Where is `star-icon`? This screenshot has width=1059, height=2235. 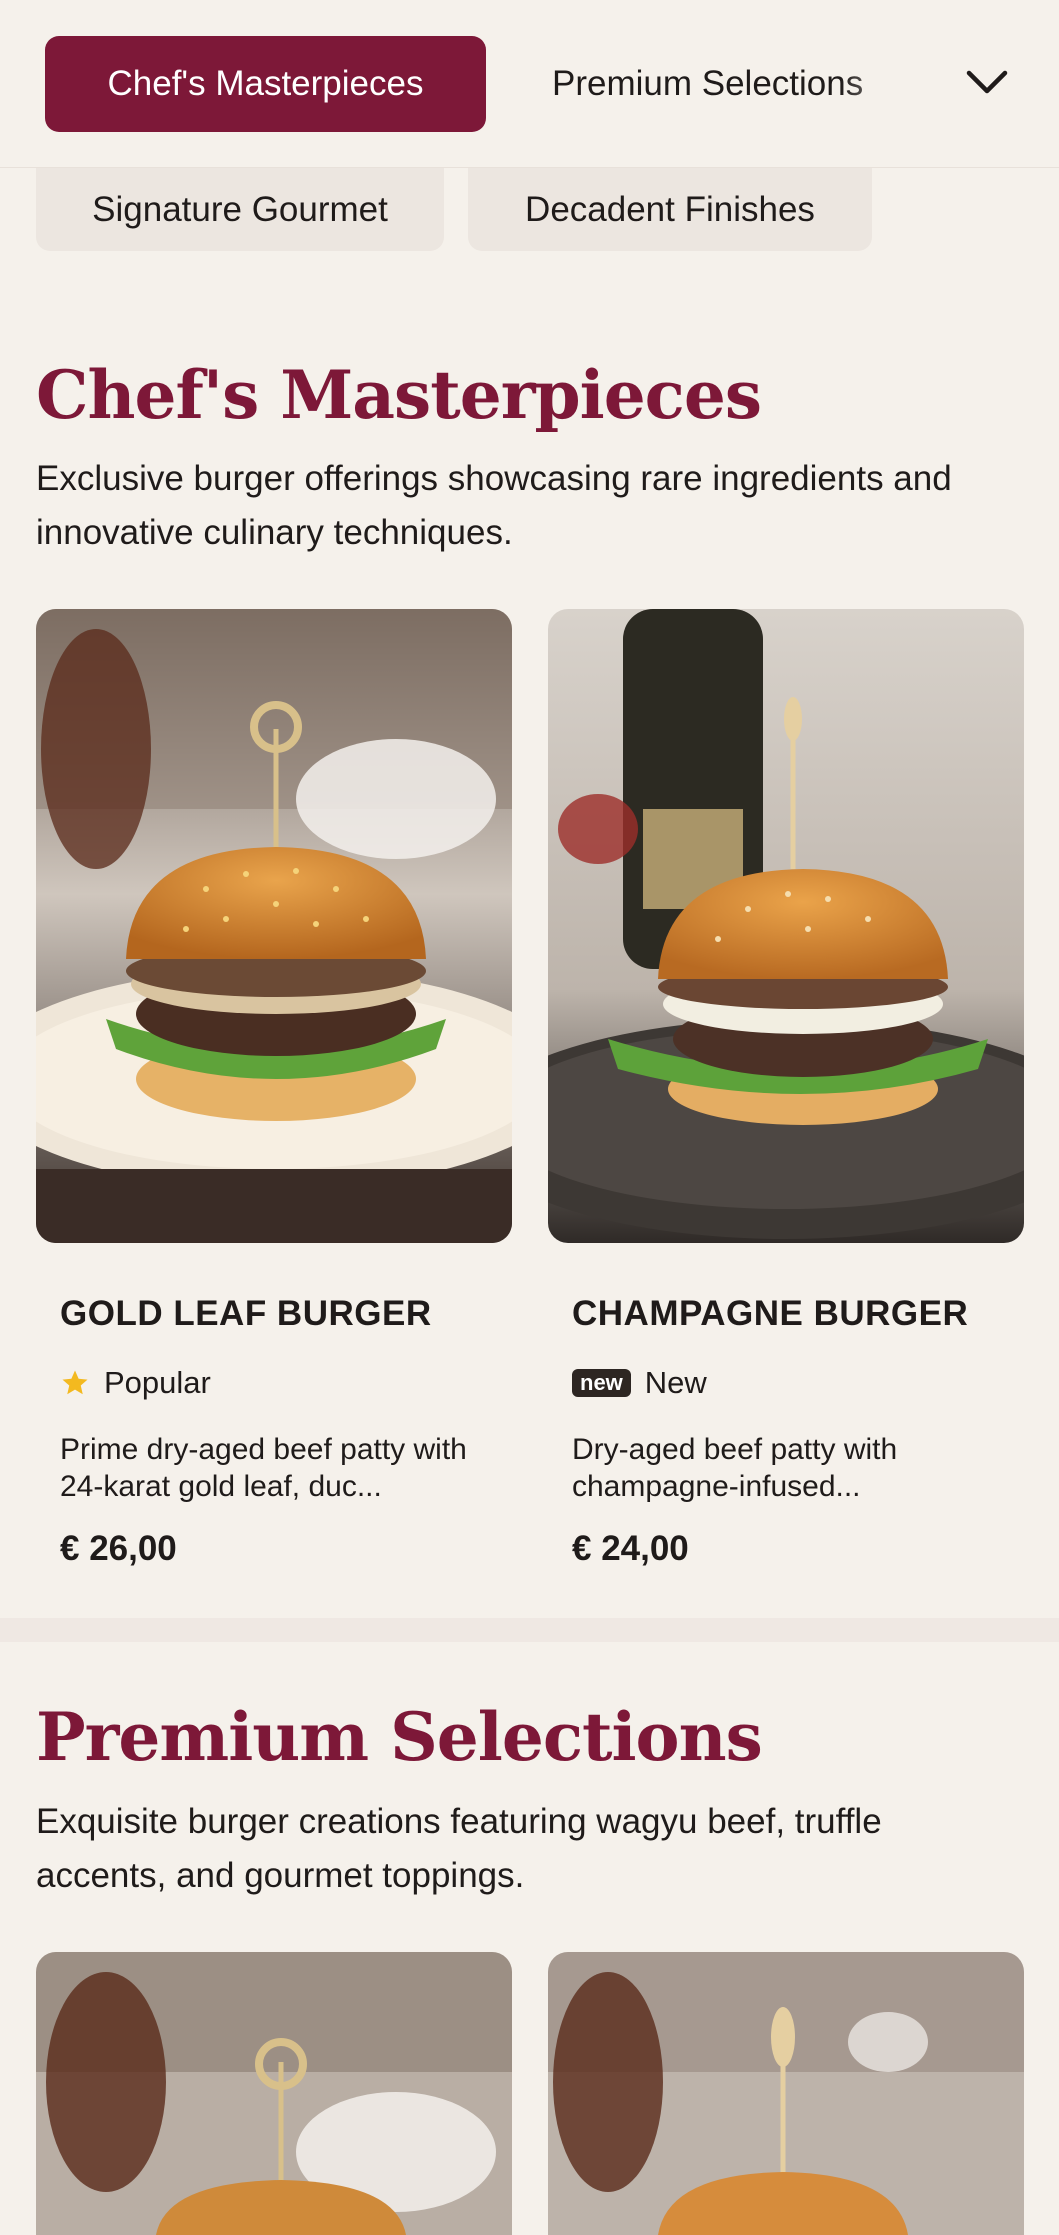
star-icon is located at coordinates (75, 1382).